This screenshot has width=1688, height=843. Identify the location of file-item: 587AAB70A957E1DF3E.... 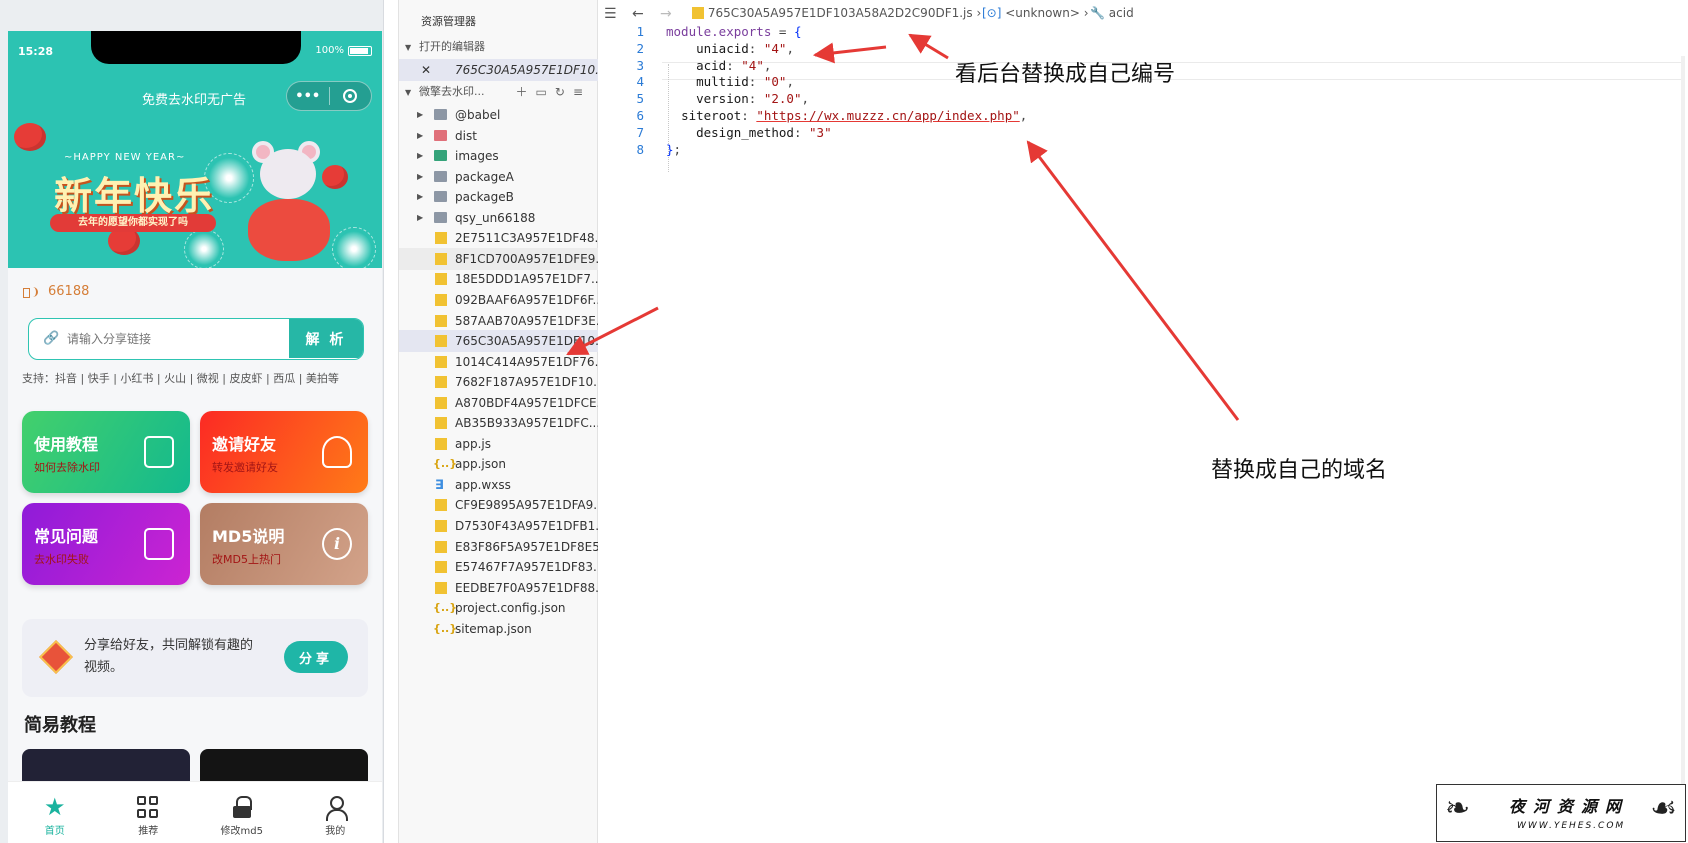
(499, 321).